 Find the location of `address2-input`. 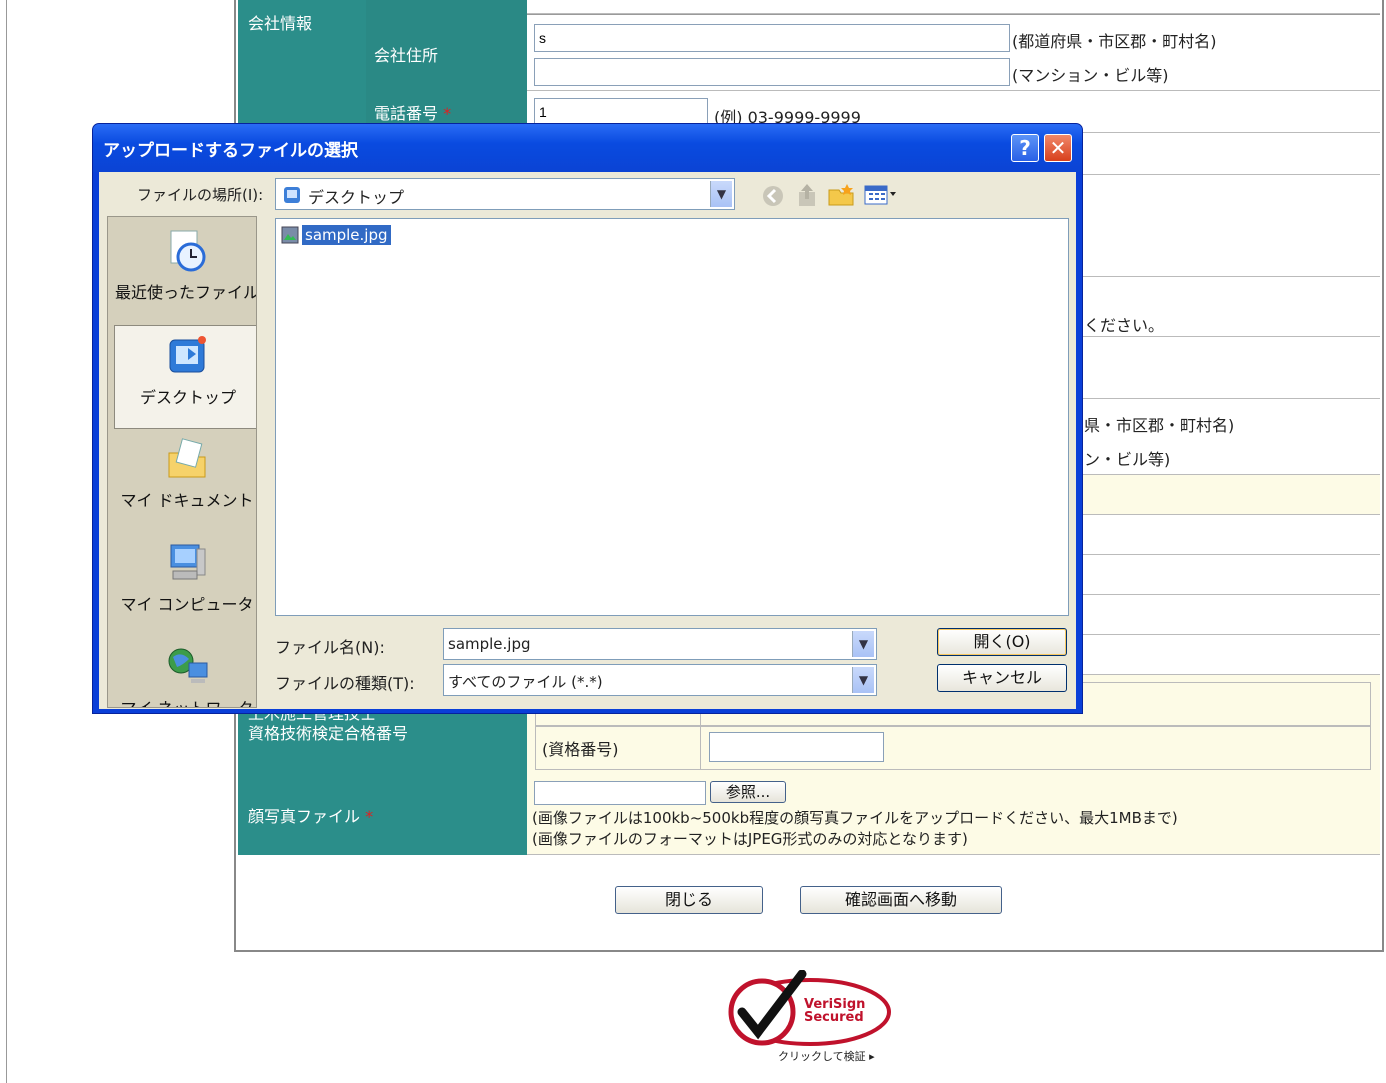

address2-input is located at coordinates (772, 72).